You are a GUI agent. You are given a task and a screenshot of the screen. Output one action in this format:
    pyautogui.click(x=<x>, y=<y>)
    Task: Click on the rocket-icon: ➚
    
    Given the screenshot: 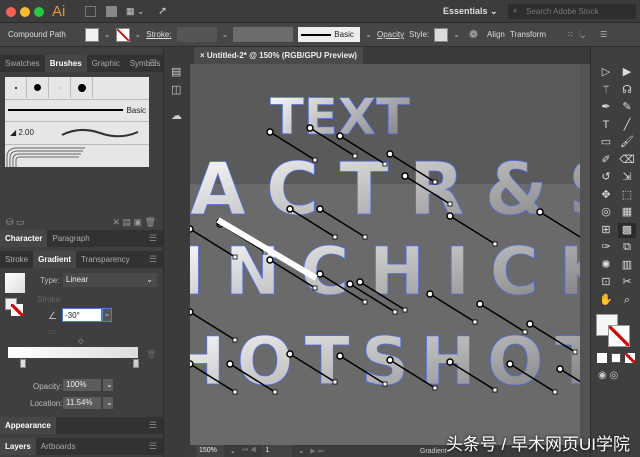 What is the action you would take?
    pyautogui.click(x=162, y=10)
    